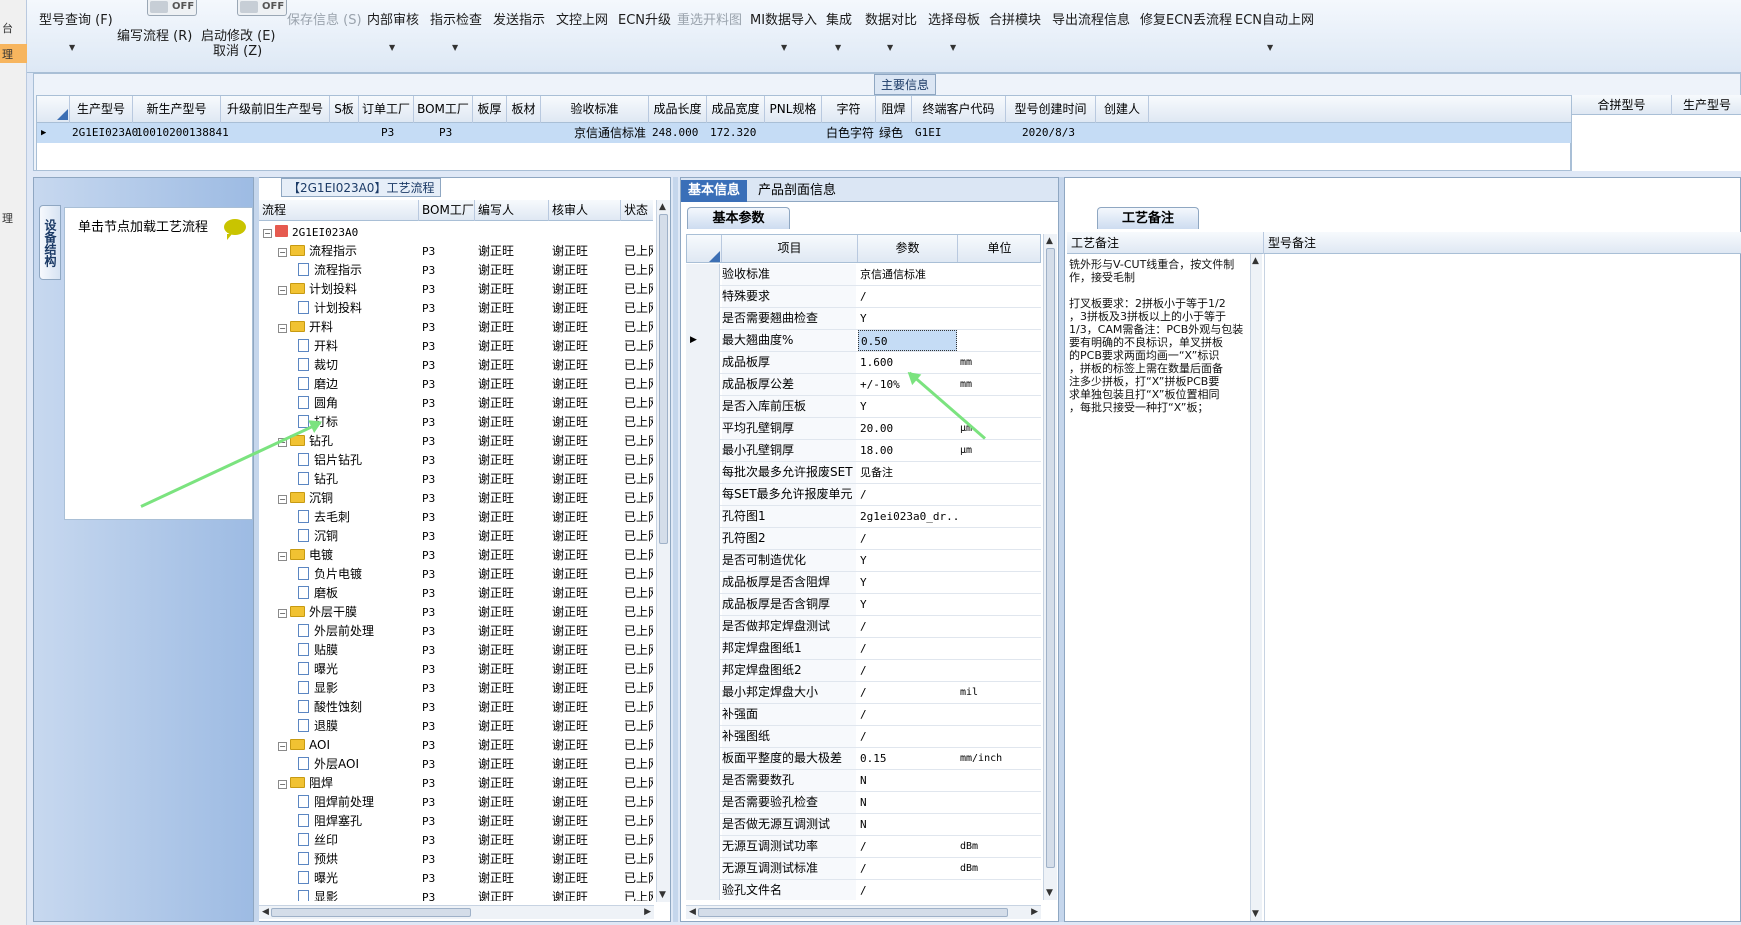 The height and width of the screenshot is (925, 1741). Describe the element at coordinates (456, 707) in the screenshot. I see `tree-row: 酸性蚀刻 P3 谢正旺 谢正旺 已上网` at that location.